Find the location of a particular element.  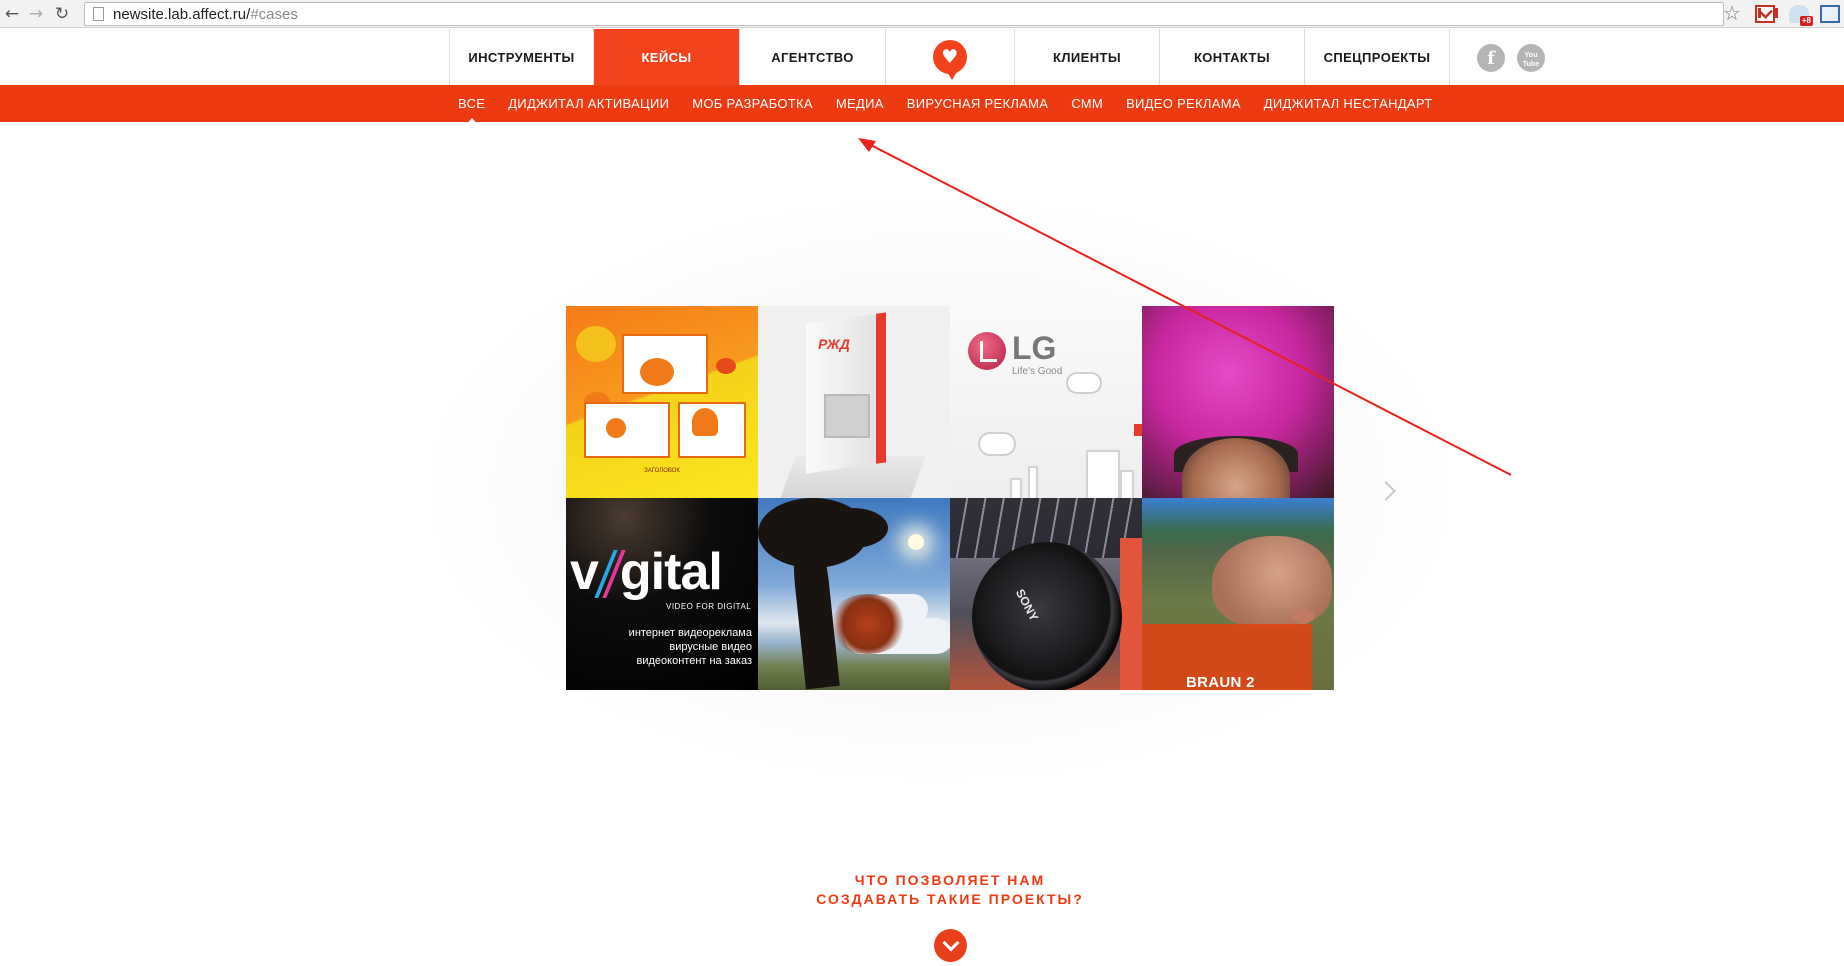

address-bar: newsite.lab.affect.ru/#cases is located at coordinates (904, 14).